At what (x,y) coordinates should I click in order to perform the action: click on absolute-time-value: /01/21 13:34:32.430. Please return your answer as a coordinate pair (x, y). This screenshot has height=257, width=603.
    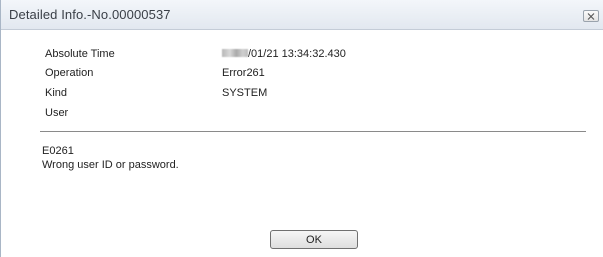
    Looking at the image, I should click on (284, 54).